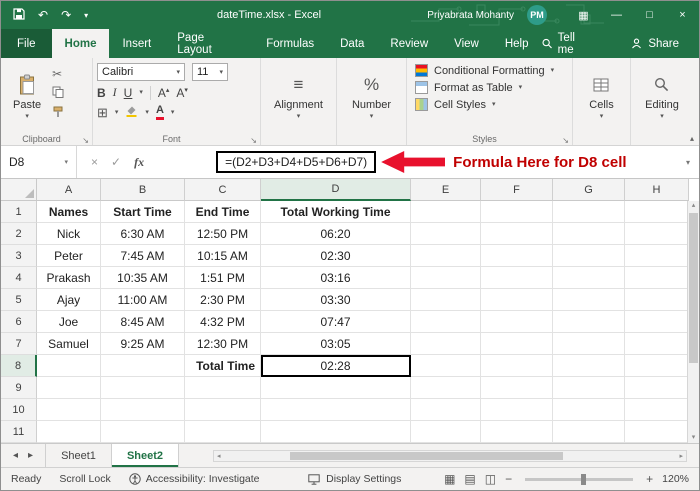 The image size is (700, 491). Describe the element at coordinates (589, 300) in the screenshot. I see `cell-G5` at that location.